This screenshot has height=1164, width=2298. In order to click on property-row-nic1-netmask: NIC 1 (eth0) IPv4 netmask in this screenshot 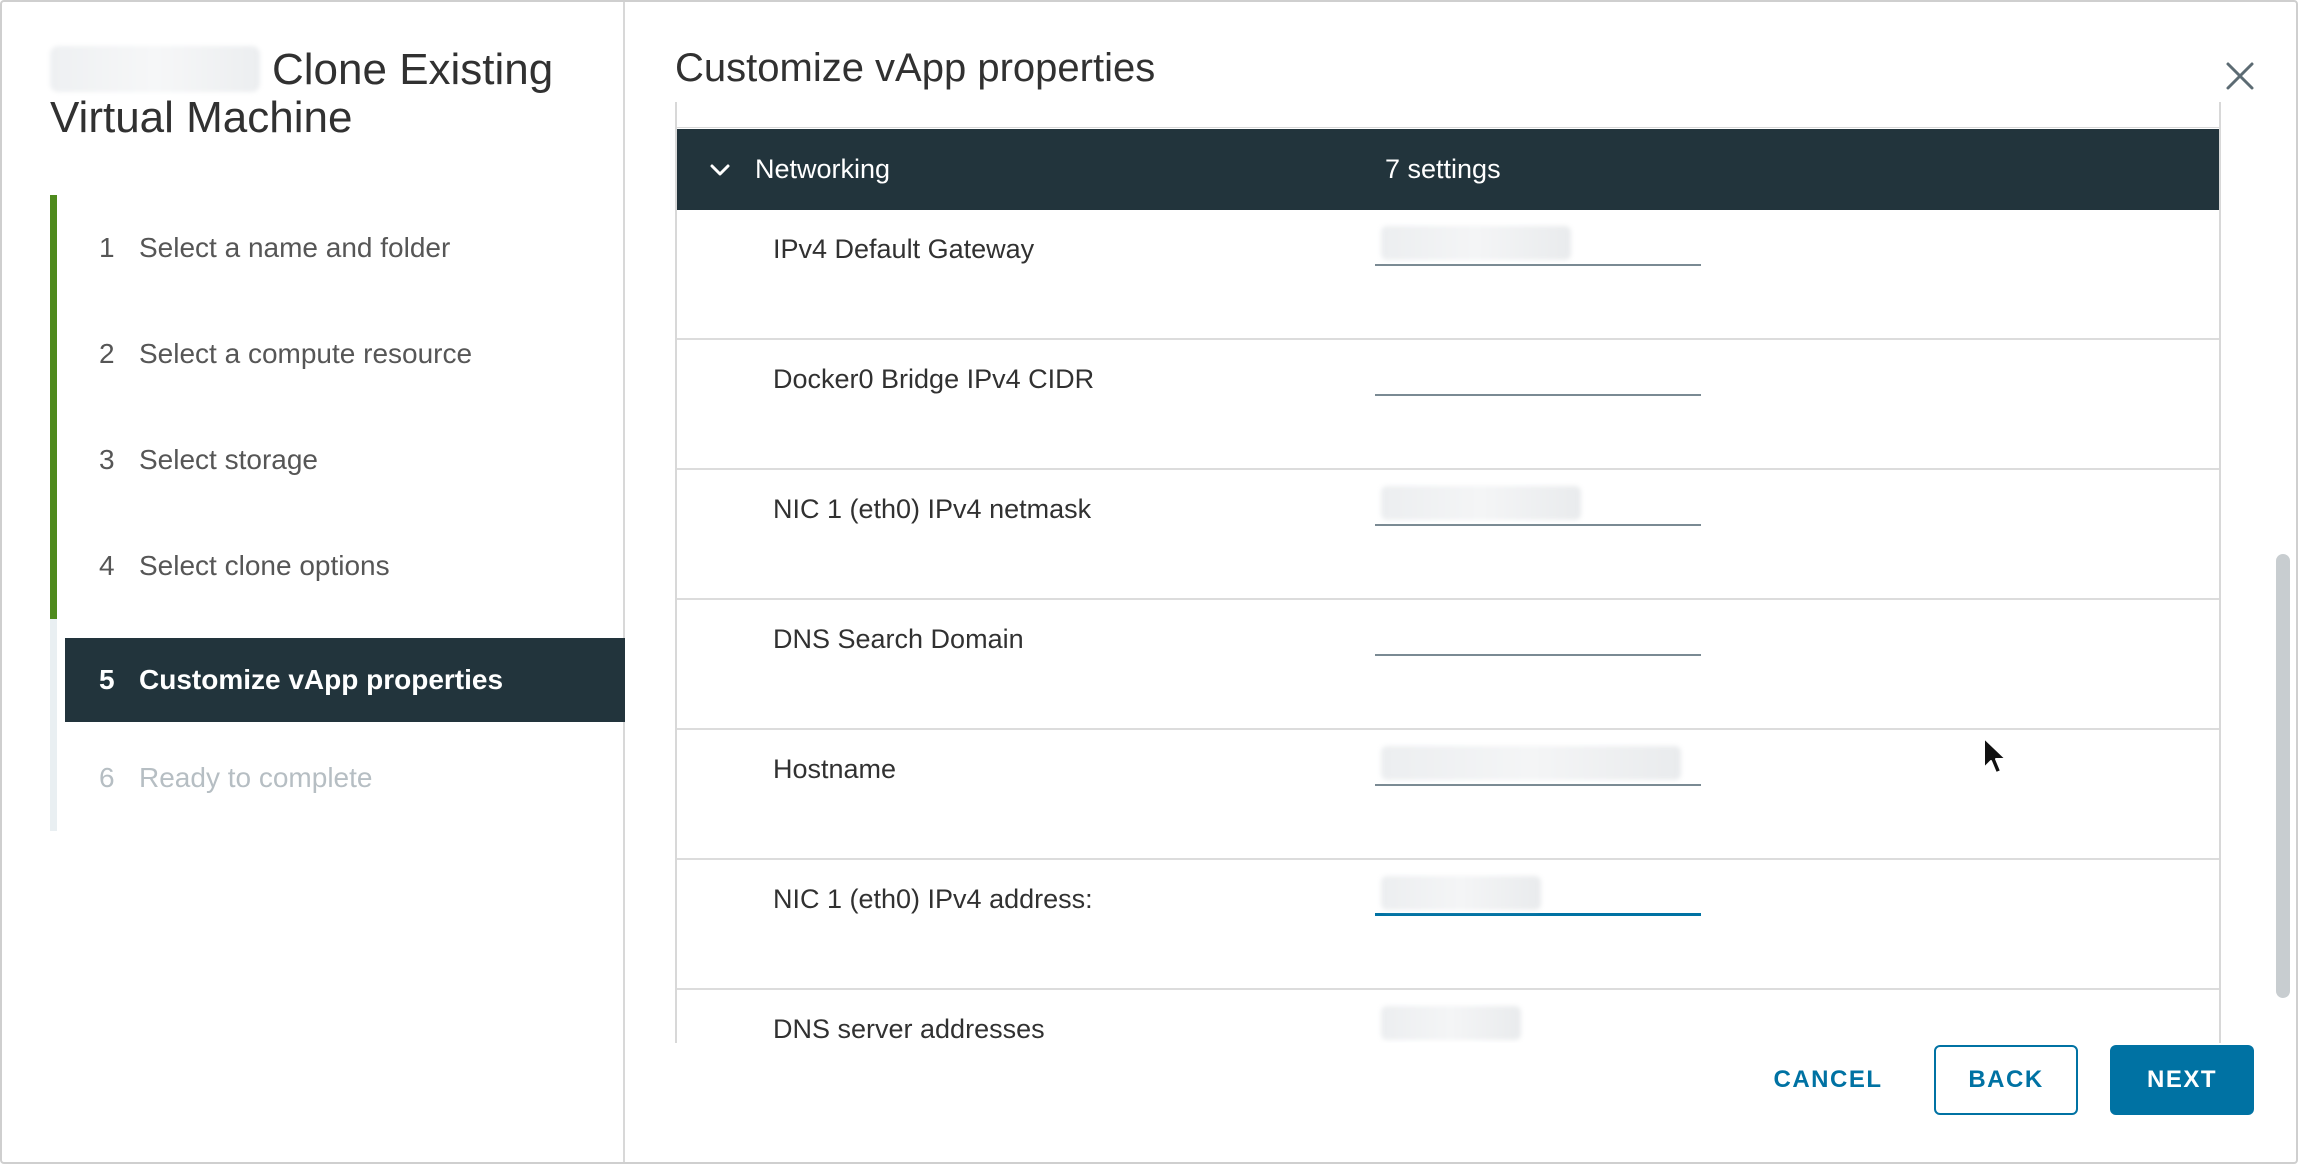, I will do `click(1448, 535)`.